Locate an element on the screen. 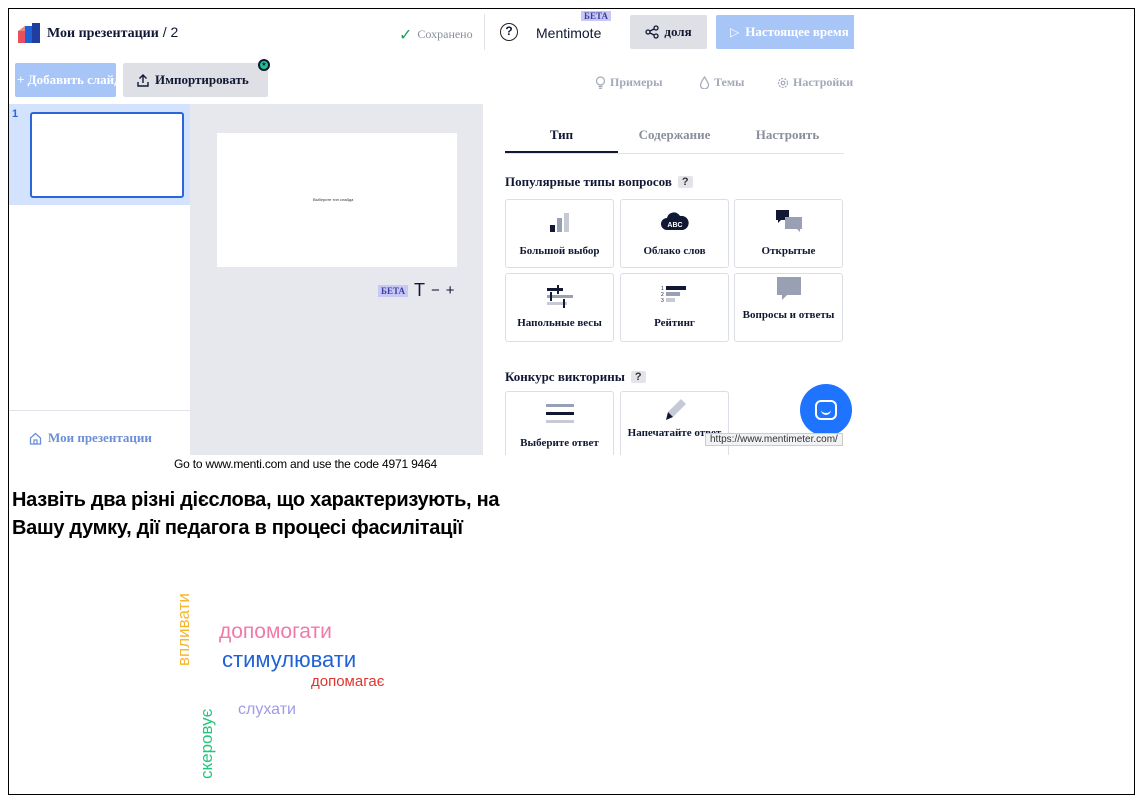 The width and height of the screenshot is (1141, 801). chat-launcher-button is located at coordinates (826, 410).